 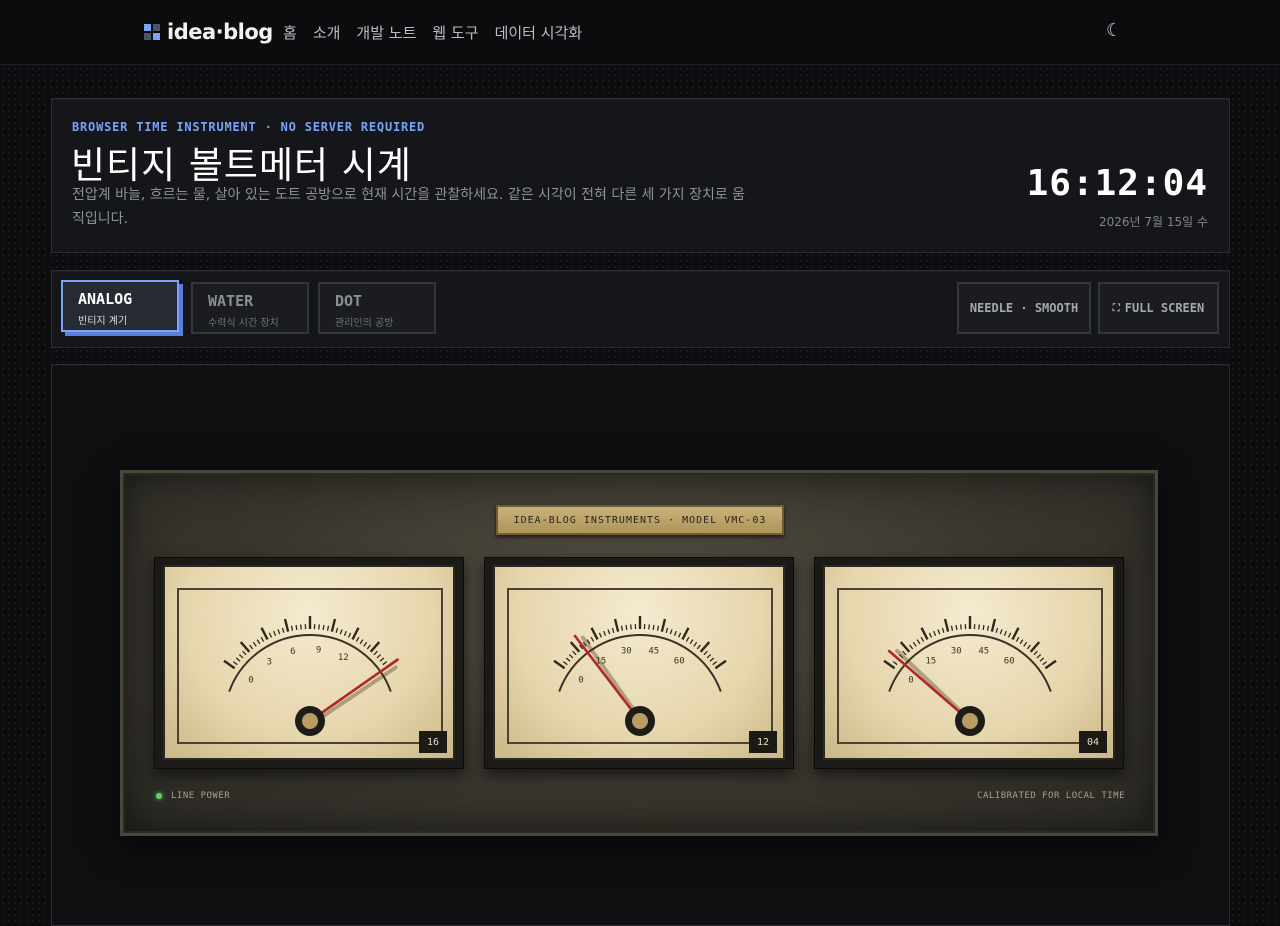 What do you see at coordinates (1164, 308) in the screenshot?
I see `fullscreen-label: FULL SCREEN` at bounding box center [1164, 308].